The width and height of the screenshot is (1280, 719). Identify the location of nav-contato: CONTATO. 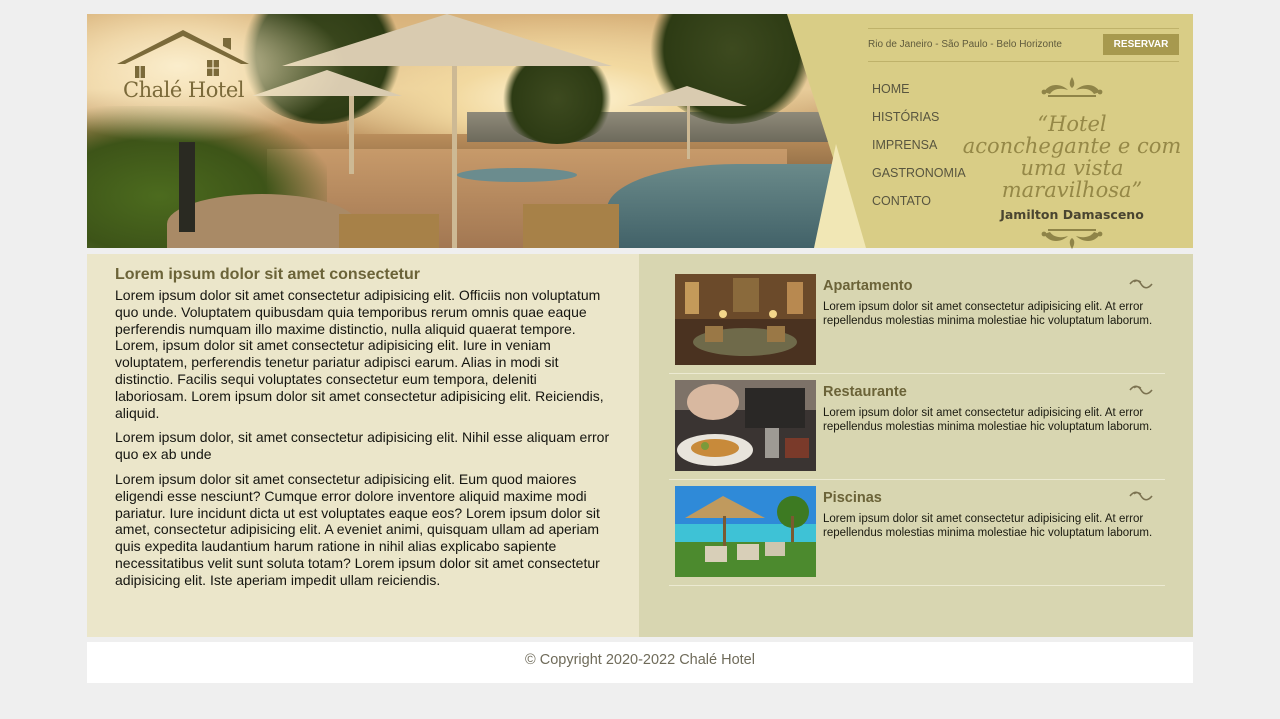
(919, 208).